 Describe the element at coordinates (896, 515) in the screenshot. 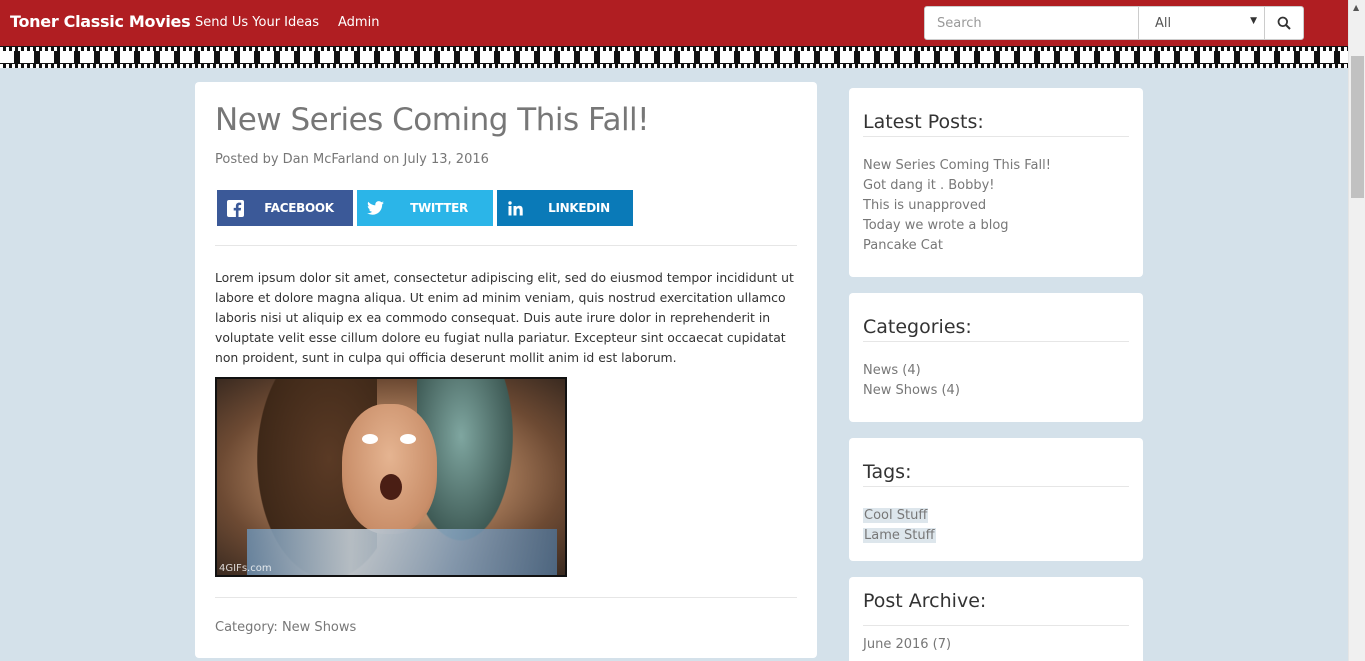

I see `tag-link: Cool Stuff` at that location.